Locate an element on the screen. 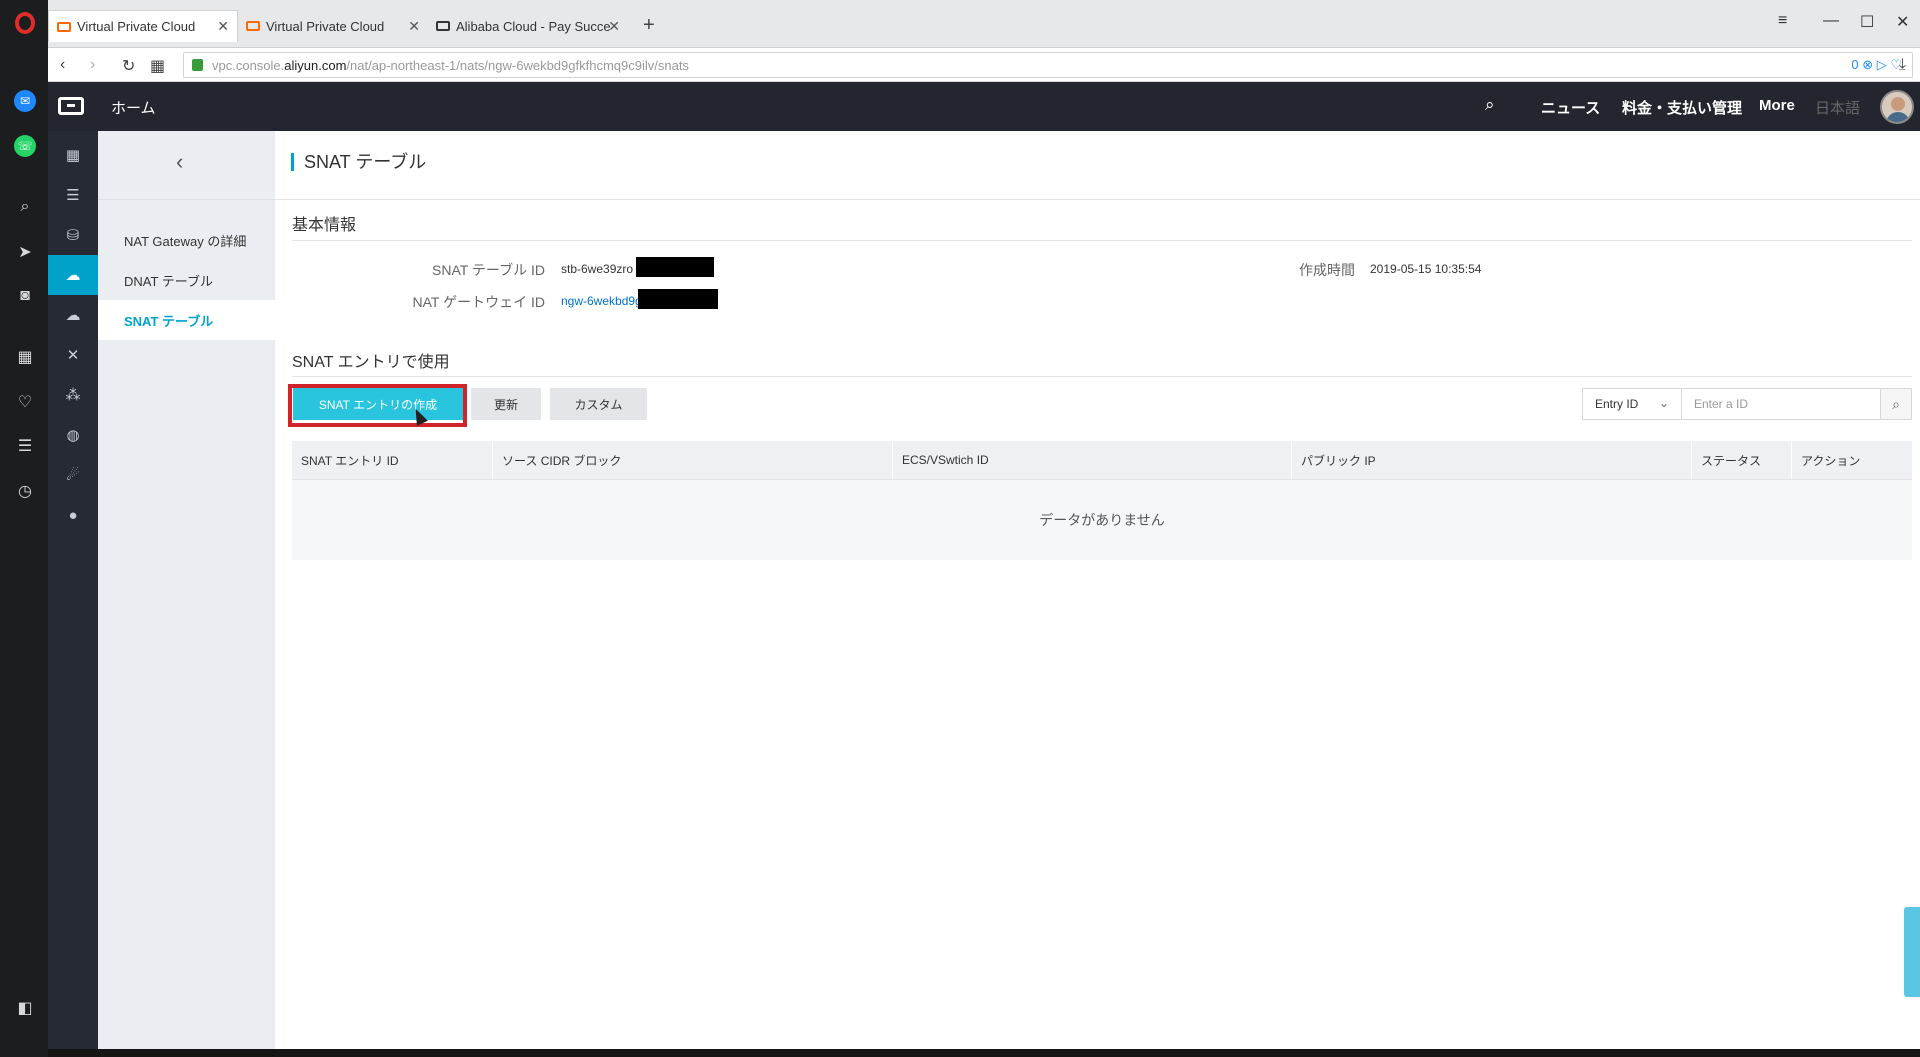 Image resolution: width=1920 pixels, height=1057 pixels. tab-virtual-private-cloud-1: Virtual Private Cloud ✕ is located at coordinates (143, 26).